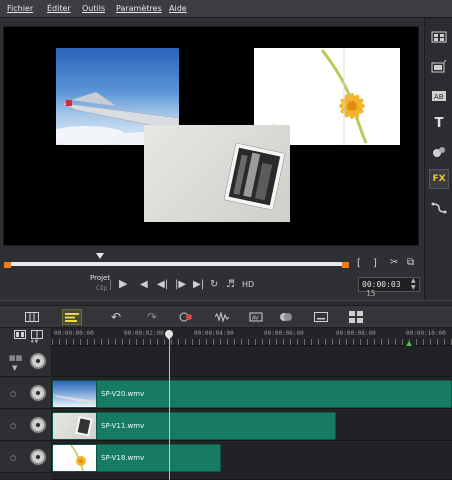  I want to click on timeline-toolbar: ↶ ↷ AV, so click(226, 317).